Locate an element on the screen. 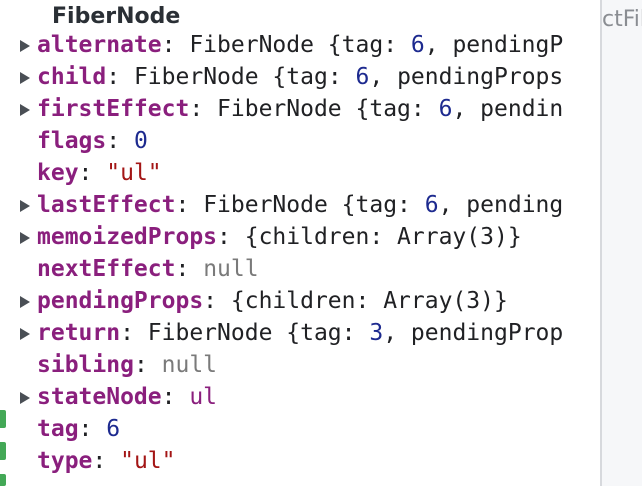  property-row-next-effect: nextEffect: null is located at coordinates (304, 269).